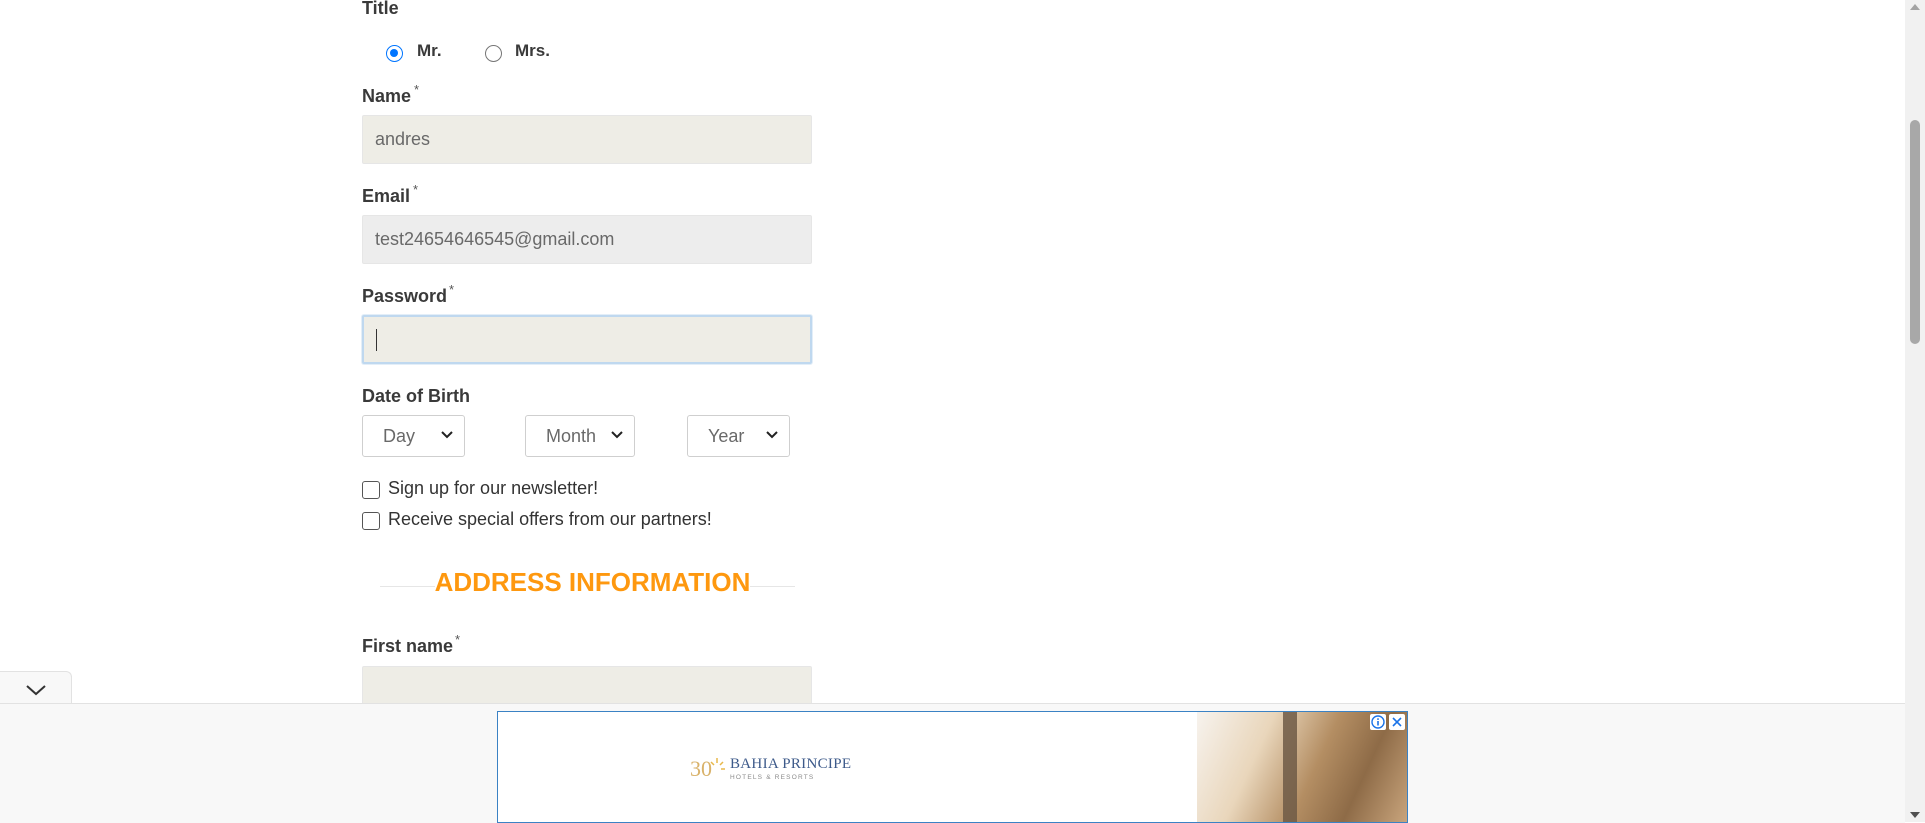 The image size is (1925, 823). What do you see at coordinates (1915, 815) in the screenshot?
I see `scroll-down-arrow-icon` at bounding box center [1915, 815].